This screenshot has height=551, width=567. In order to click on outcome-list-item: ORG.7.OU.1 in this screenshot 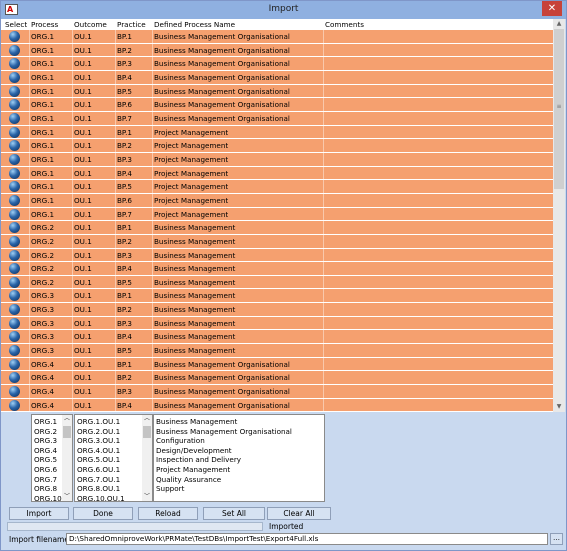, I will do `click(98, 479)`.